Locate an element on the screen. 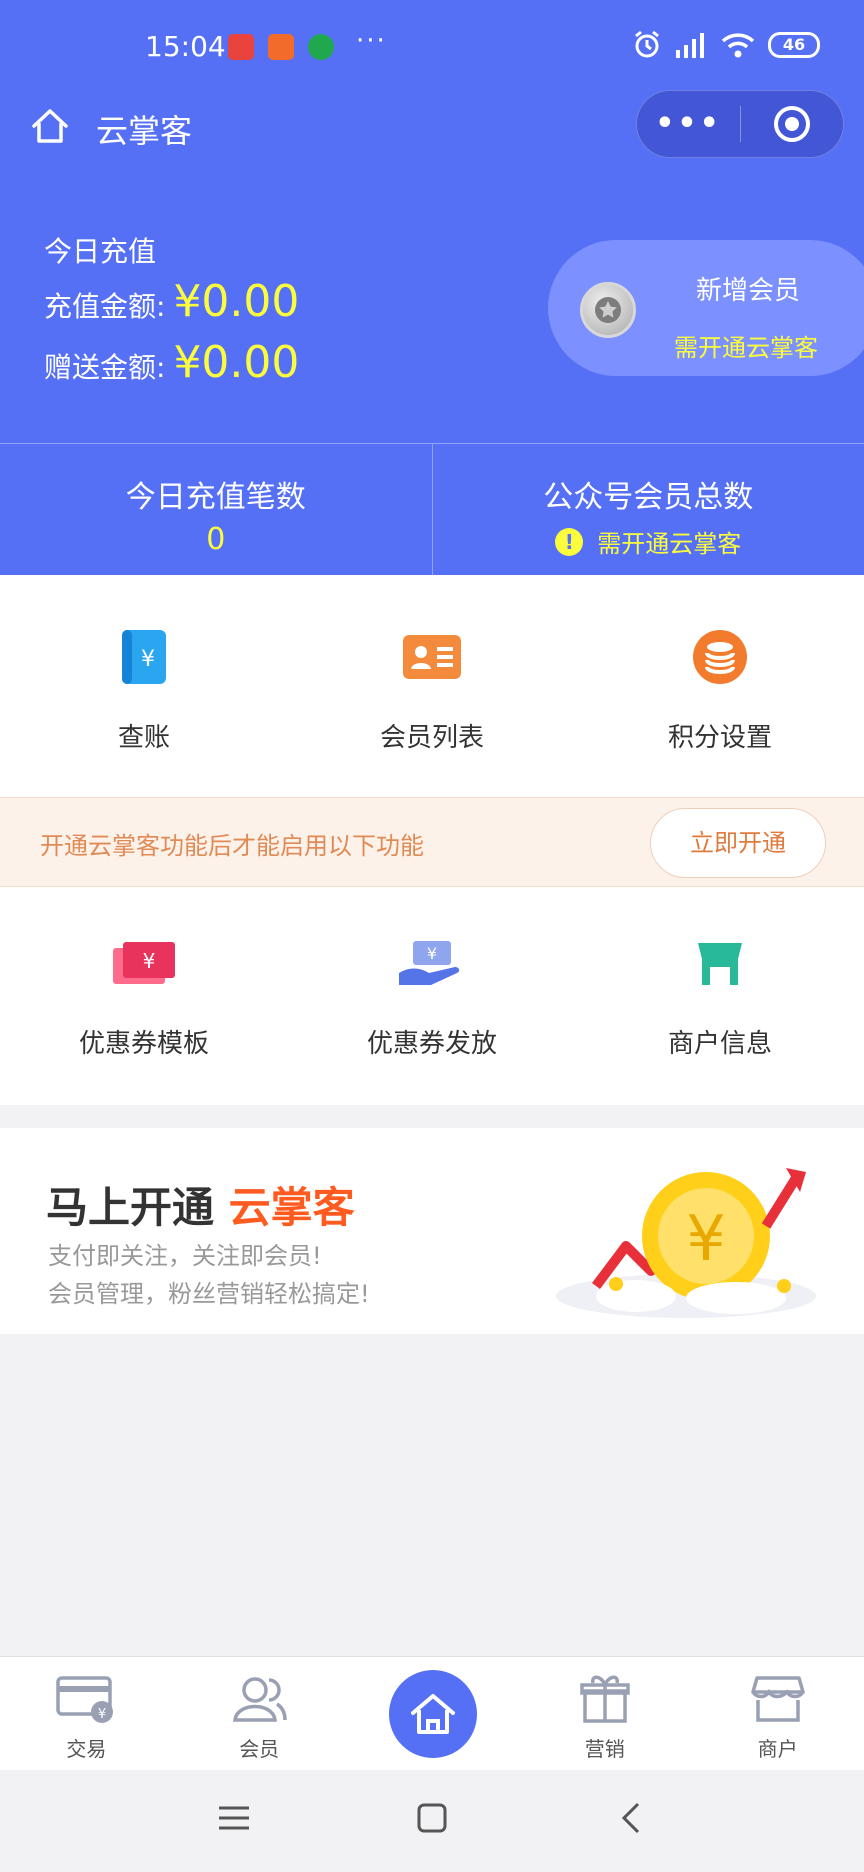 The width and height of the screenshot is (864, 1872). stat-member-total: 公众号会员总数 ! 需开通云掌客 is located at coordinates (647, 509).